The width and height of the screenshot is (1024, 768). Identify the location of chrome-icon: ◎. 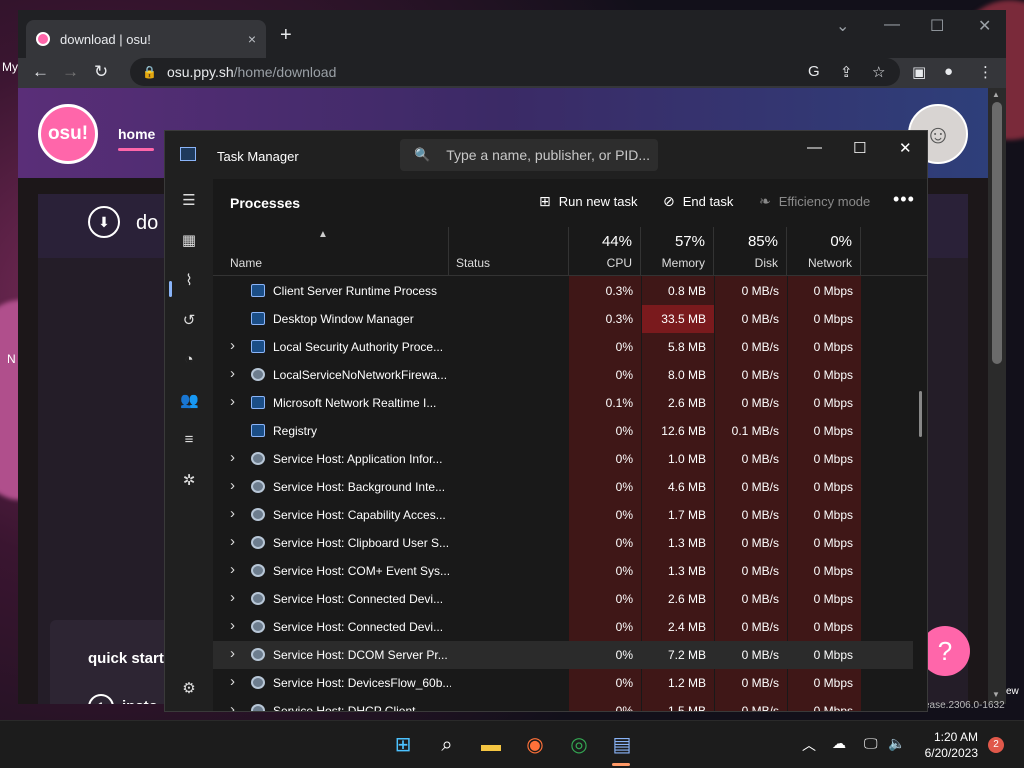
(579, 745).